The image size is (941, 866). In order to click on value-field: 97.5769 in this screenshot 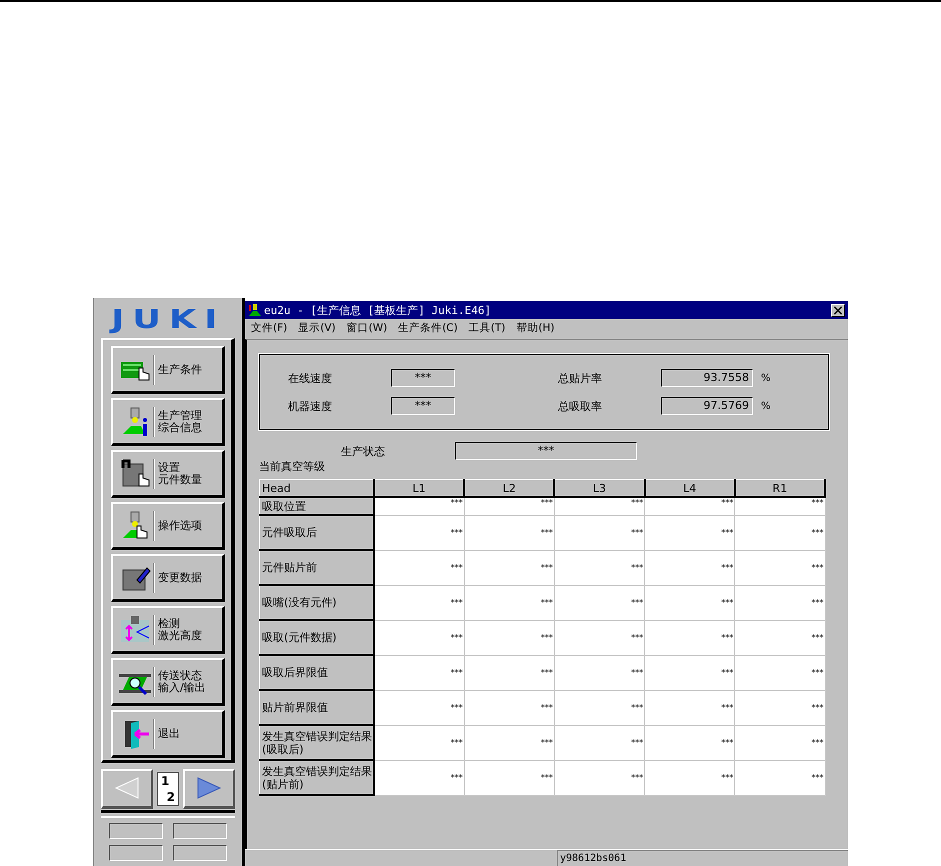, I will do `click(707, 406)`.